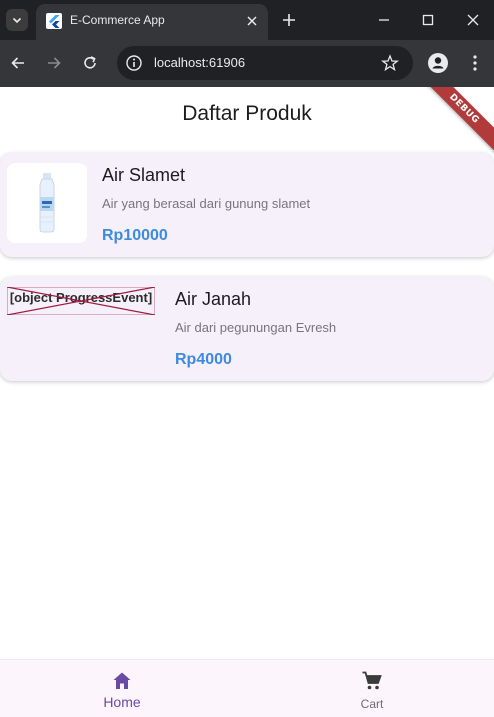  What do you see at coordinates (54, 63) in the screenshot?
I see `forward-arrow-icon` at bounding box center [54, 63].